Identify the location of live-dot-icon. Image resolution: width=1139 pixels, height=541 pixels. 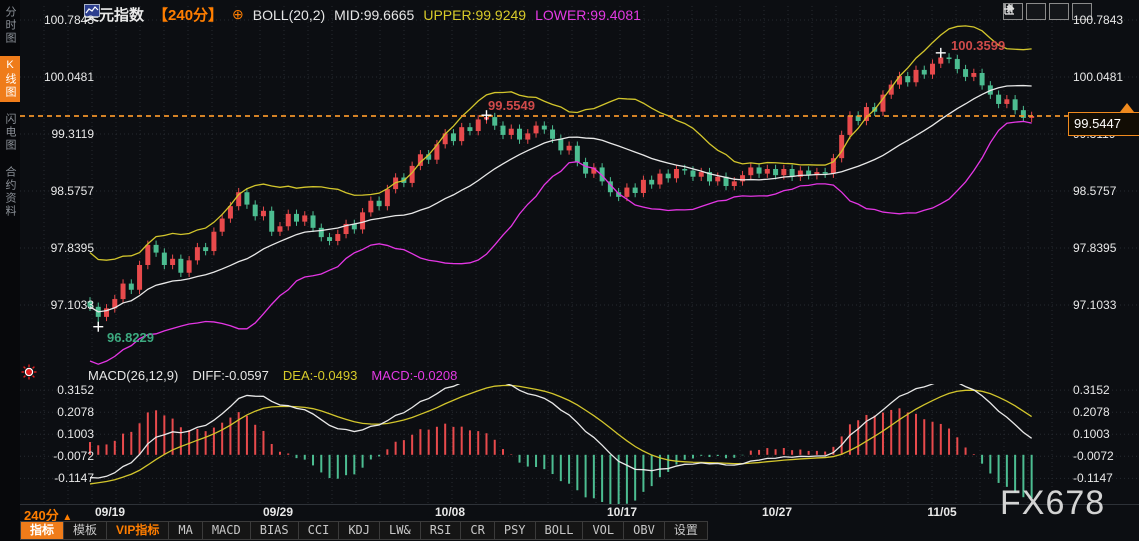
(29, 372).